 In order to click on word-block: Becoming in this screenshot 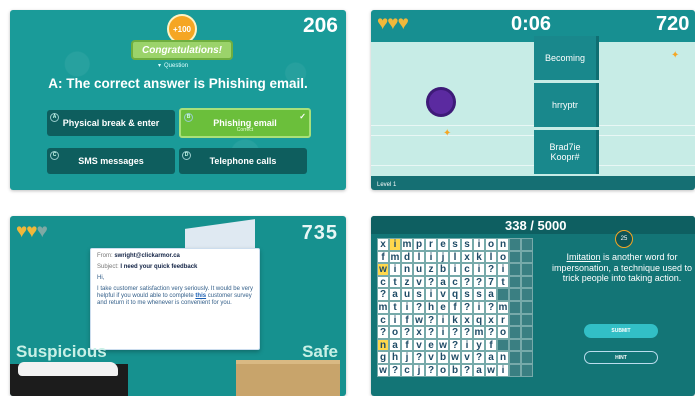, I will do `click(565, 58)`.